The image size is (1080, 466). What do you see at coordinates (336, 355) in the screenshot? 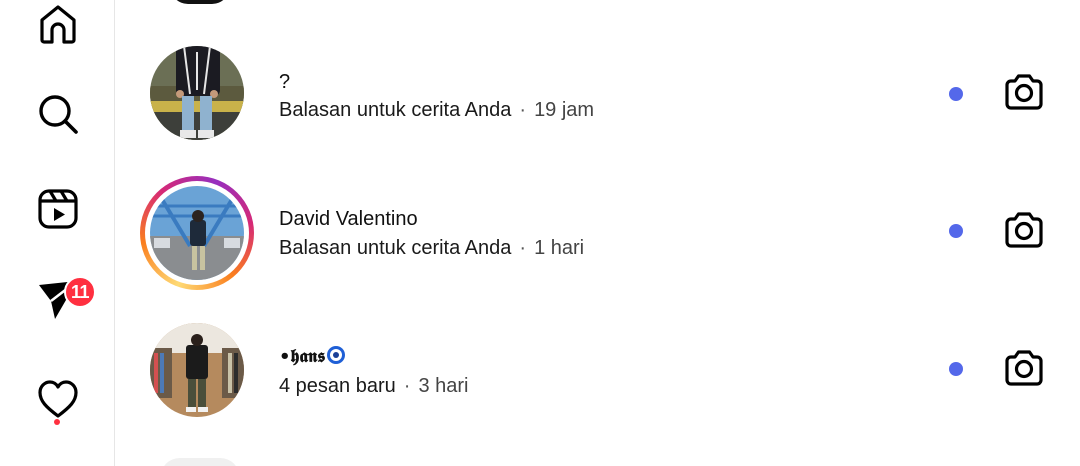
I see `nazar-amulet-emoji` at bounding box center [336, 355].